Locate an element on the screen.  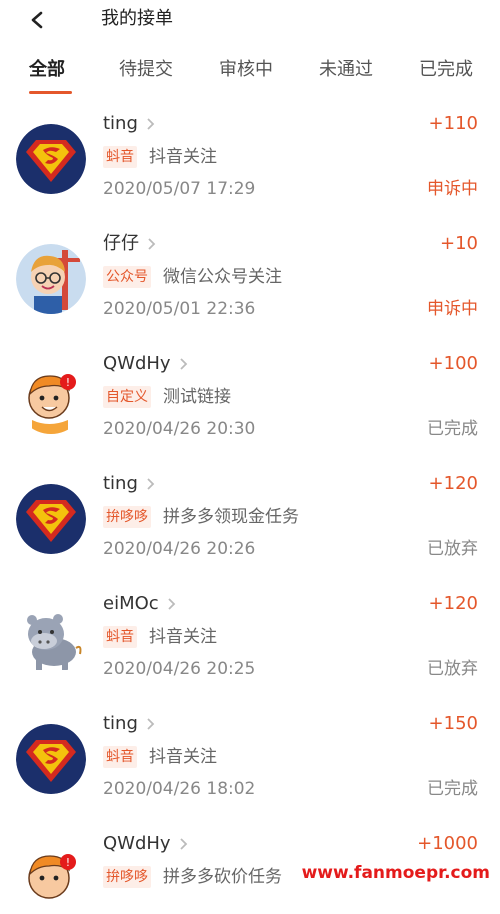
tab-pending-submit: 待提交 is located at coordinates (146, 70).